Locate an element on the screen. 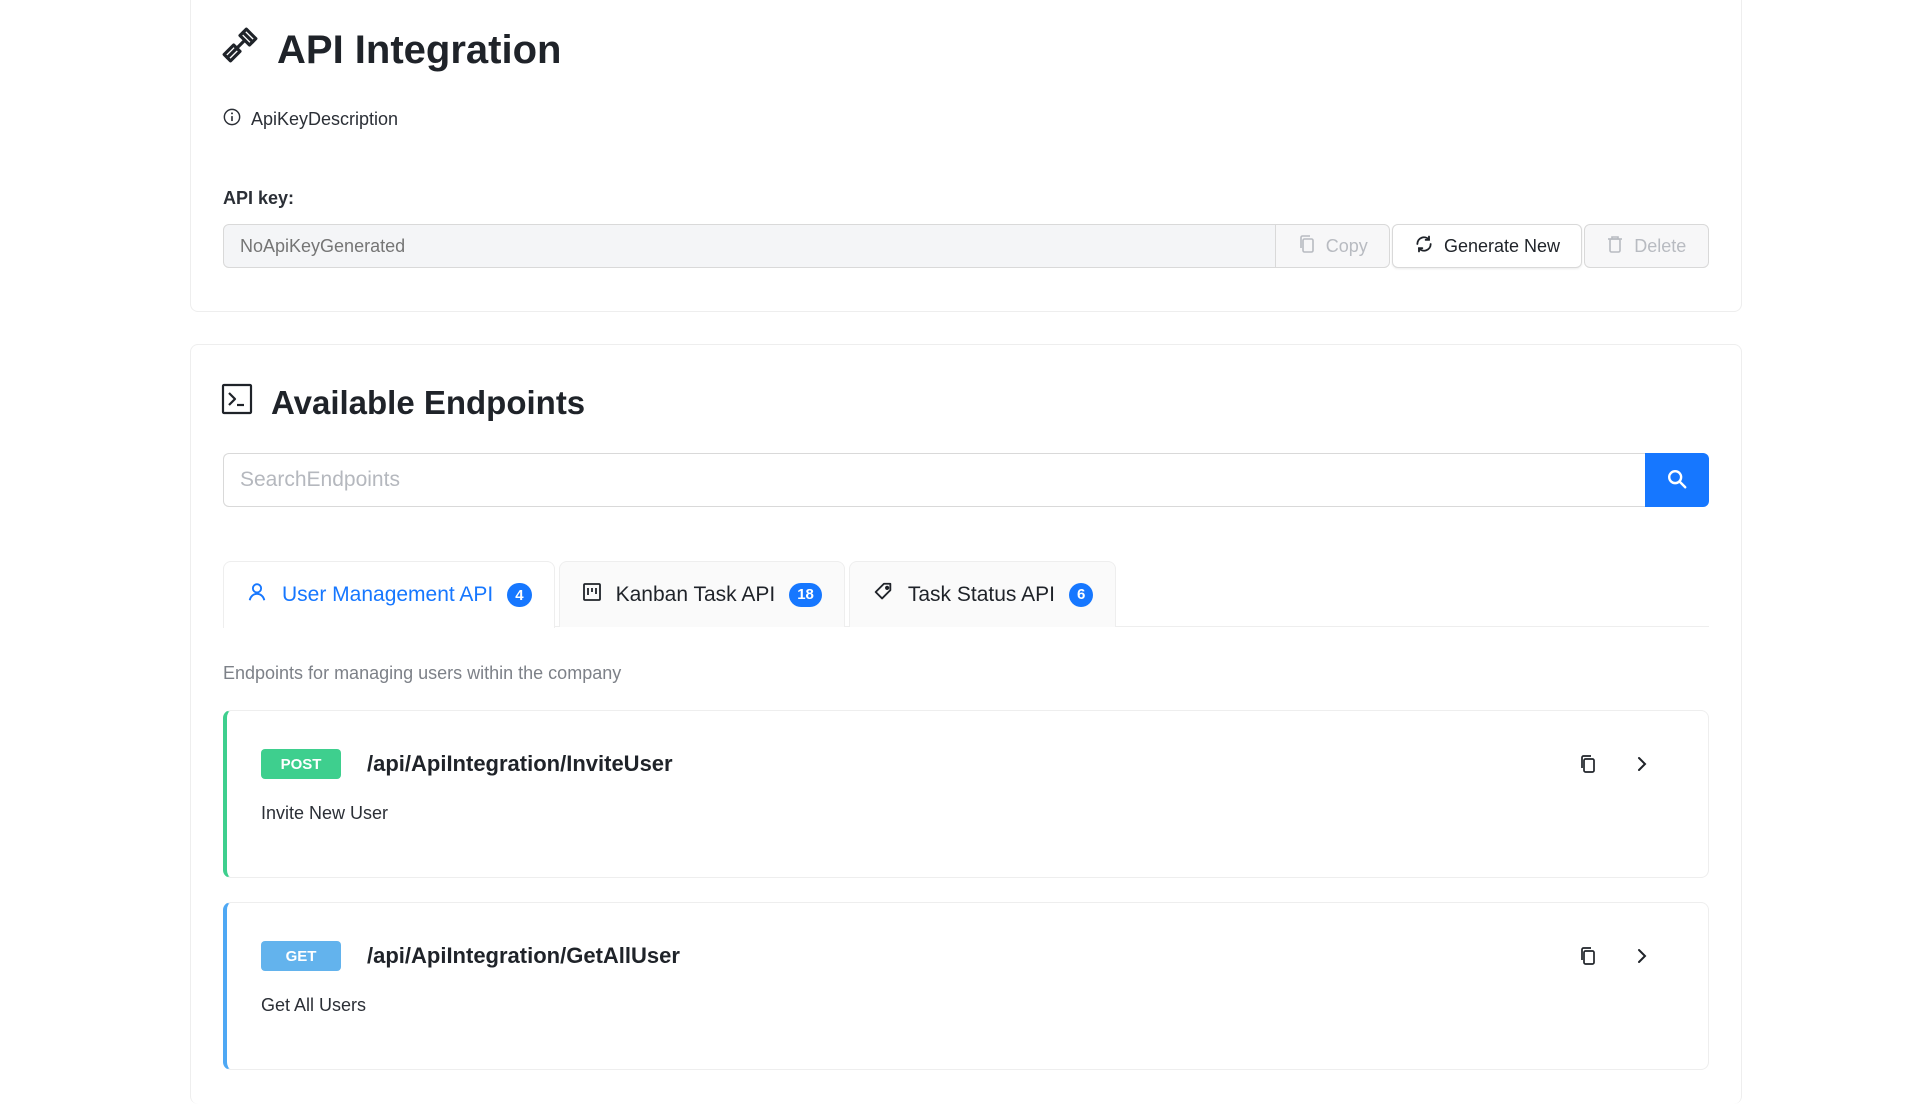 Image resolution: width=1920 pixels, height=1104 pixels. count-badge: 6 is located at coordinates (1081, 594).